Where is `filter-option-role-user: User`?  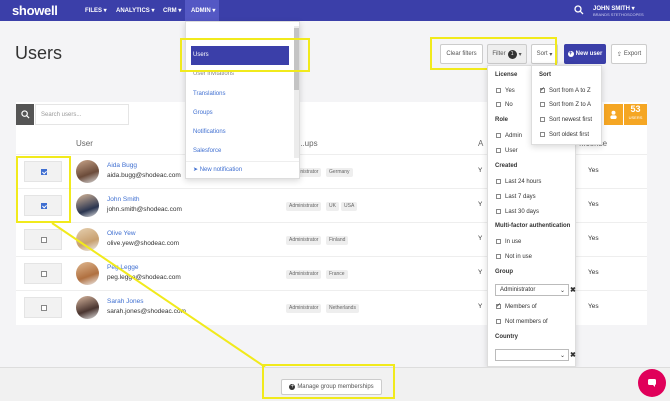 filter-option-role-user: User is located at coordinates (507, 151).